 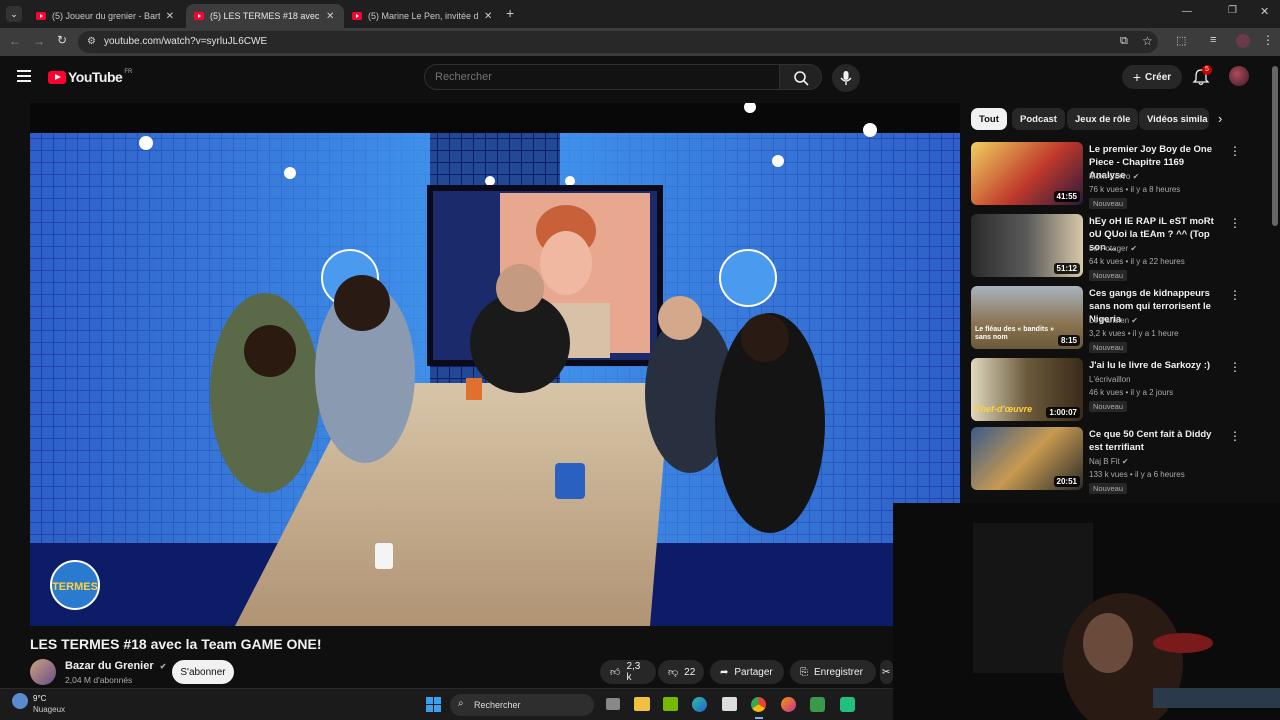 I want to click on channel-name: L'écrivaillon, so click(x=1110, y=379).